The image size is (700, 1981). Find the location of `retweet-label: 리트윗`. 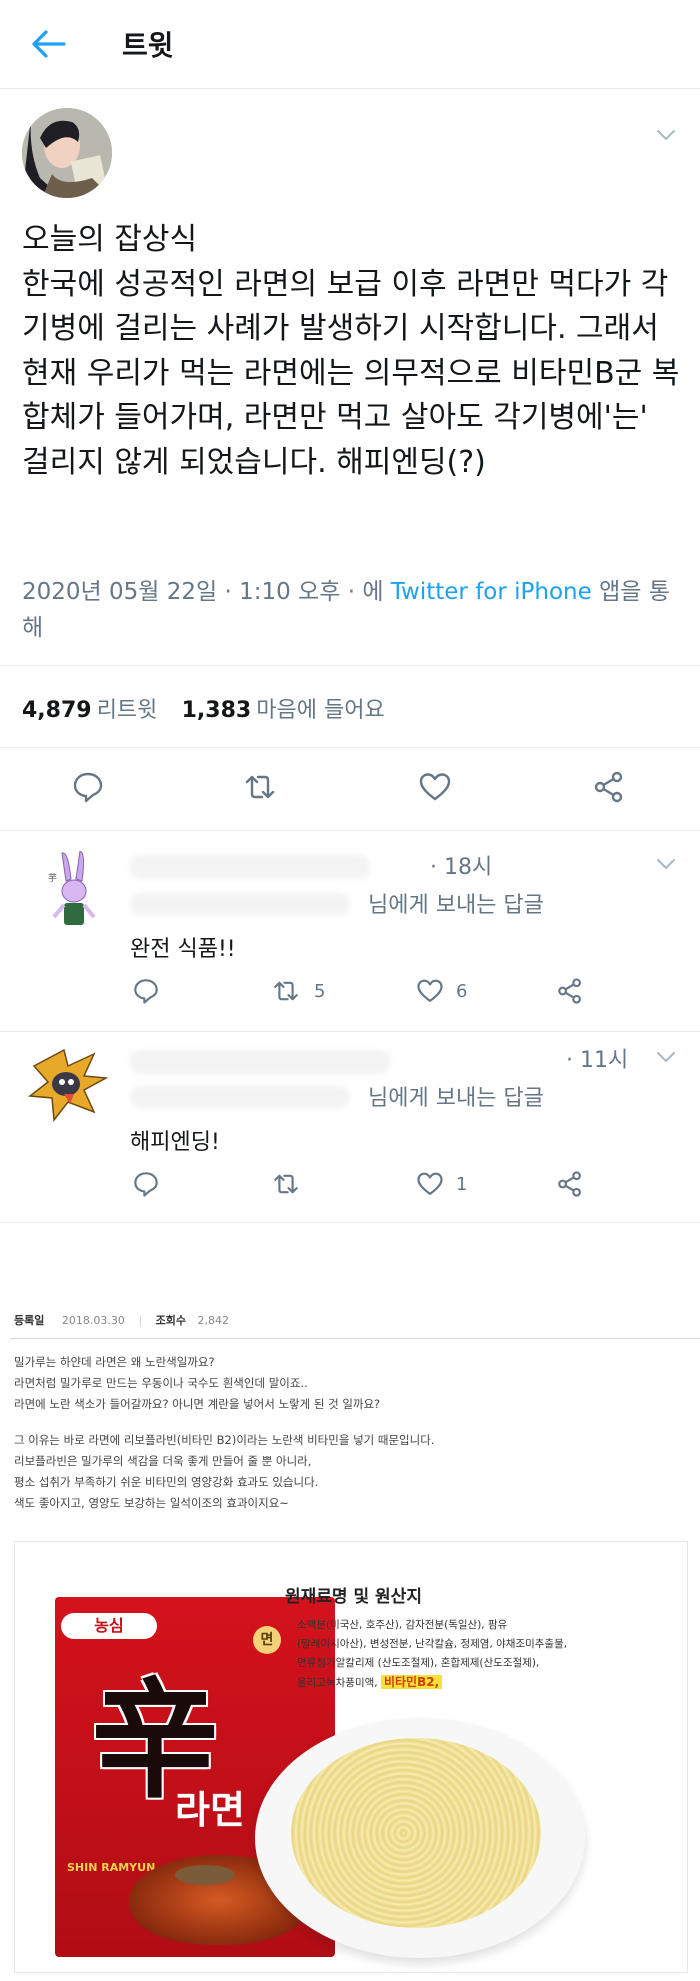

retweet-label: 리트윗 is located at coordinates (127, 710).